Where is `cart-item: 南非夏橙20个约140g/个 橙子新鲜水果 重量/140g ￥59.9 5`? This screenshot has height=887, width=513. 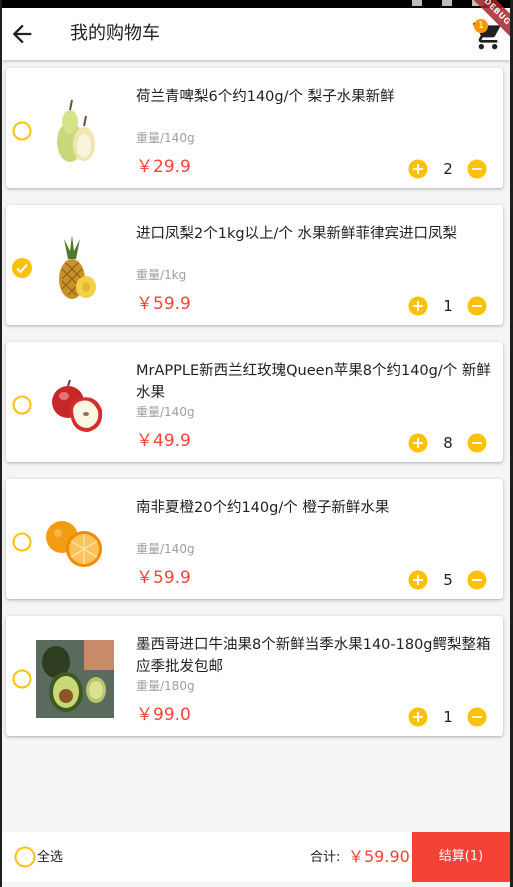
cart-item: 南非夏橙20个约140g/个 橙子新鲜水果 重量/140g ￥59.9 5 is located at coordinates (254, 539).